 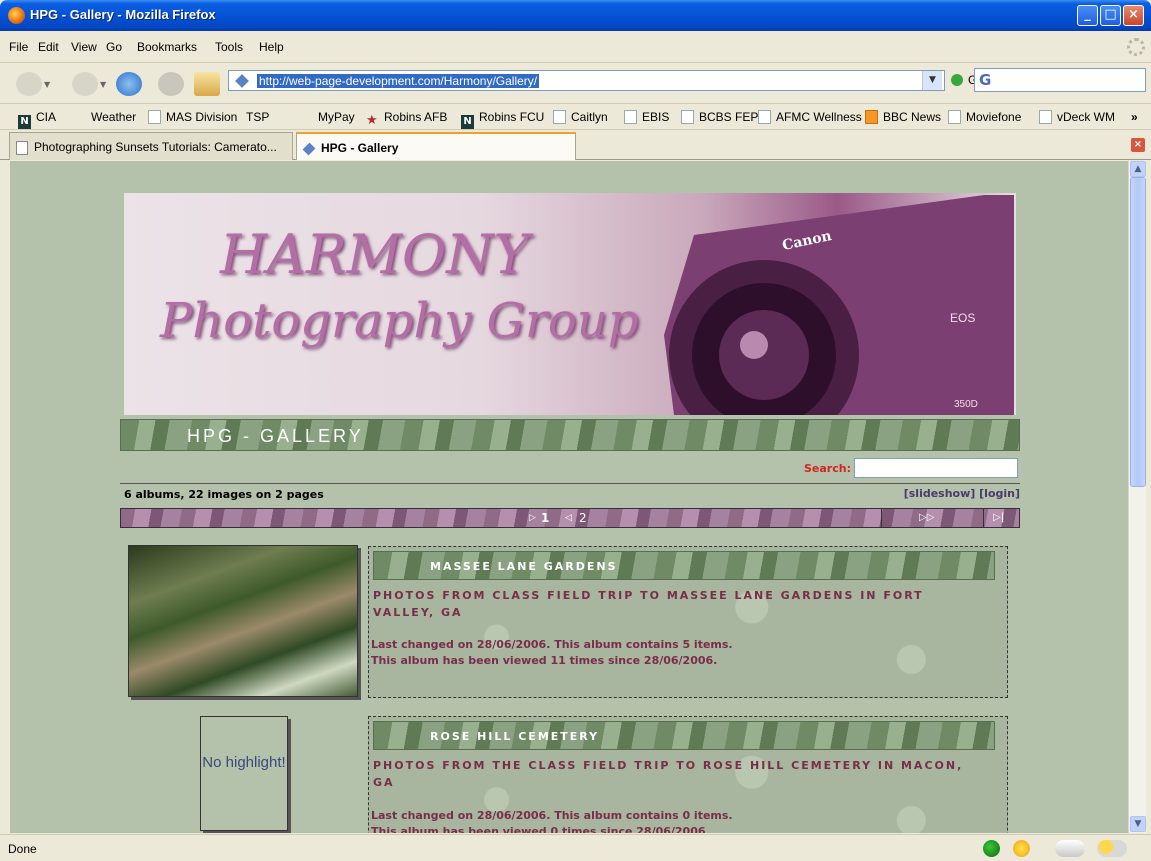 What do you see at coordinates (502, 119) in the screenshot?
I see `bookmark-robins-fcu: N Robins FCU` at bounding box center [502, 119].